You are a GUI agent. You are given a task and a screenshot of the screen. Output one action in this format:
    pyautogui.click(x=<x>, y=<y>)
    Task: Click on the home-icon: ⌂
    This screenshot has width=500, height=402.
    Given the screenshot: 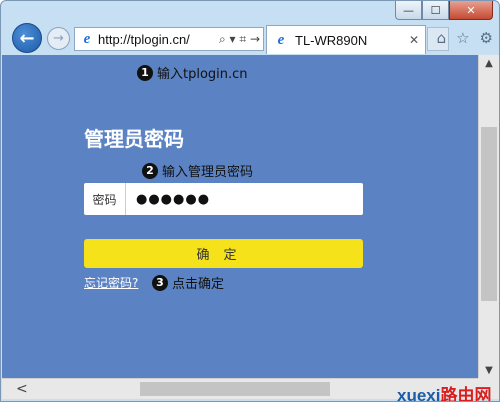 What is the action you would take?
    pyautogui.click(x=442, y=38)
    